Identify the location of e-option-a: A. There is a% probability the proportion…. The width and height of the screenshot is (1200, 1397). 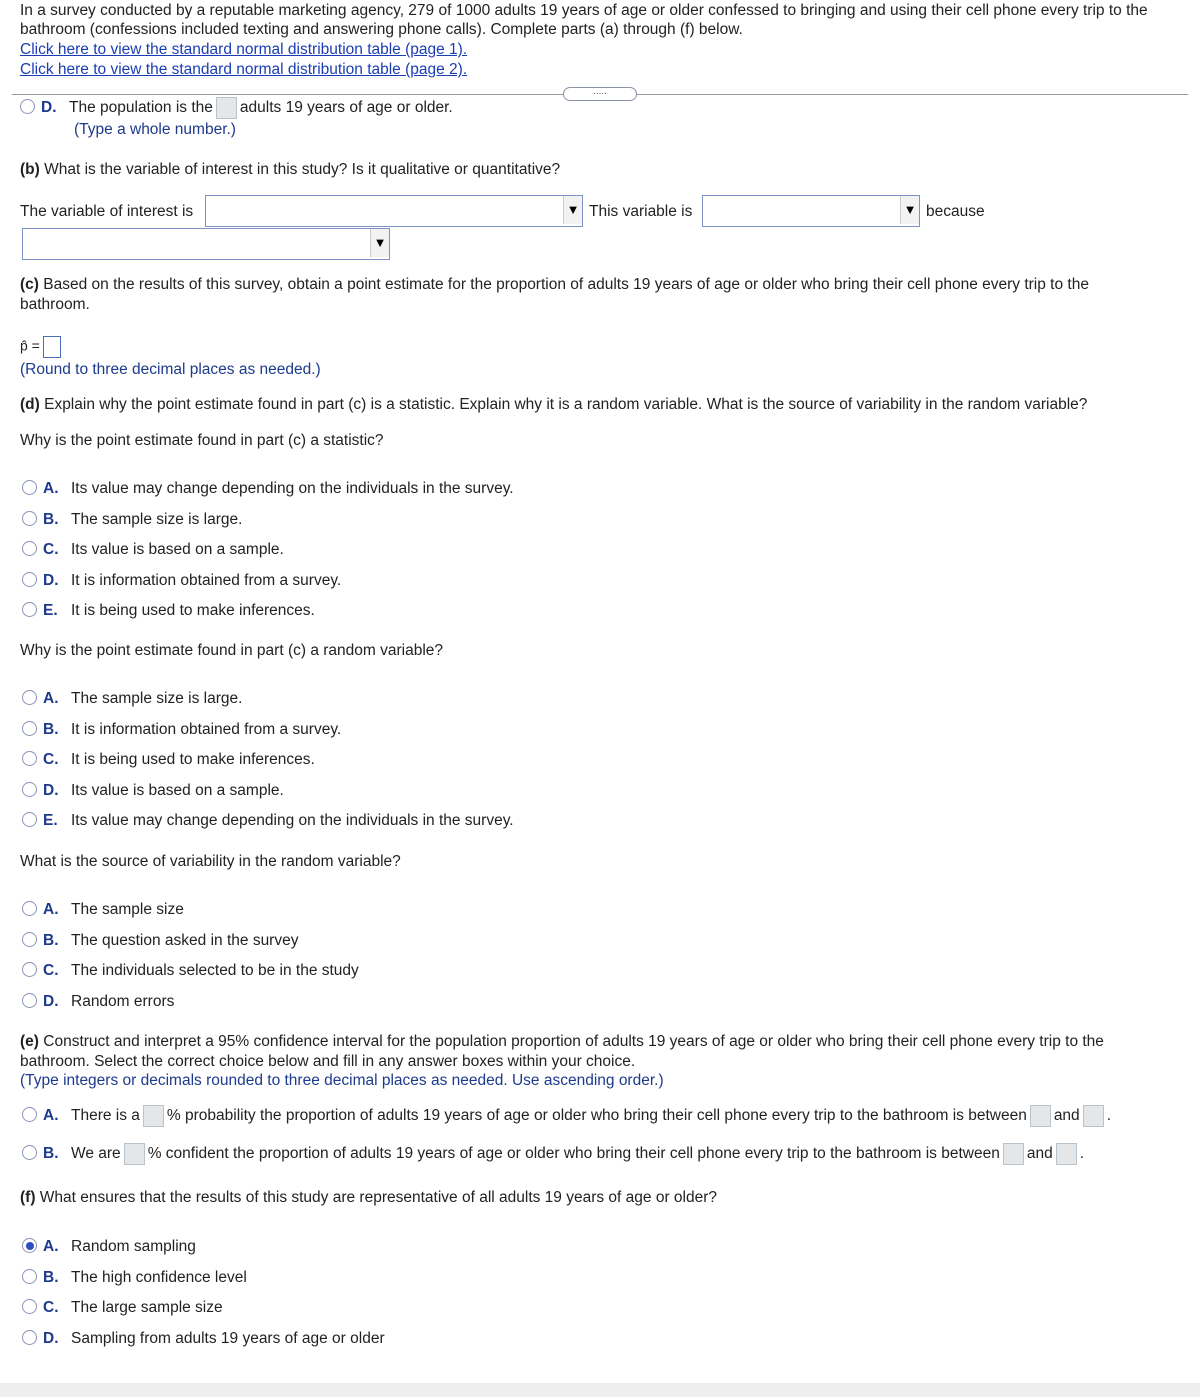
(566, 1116).